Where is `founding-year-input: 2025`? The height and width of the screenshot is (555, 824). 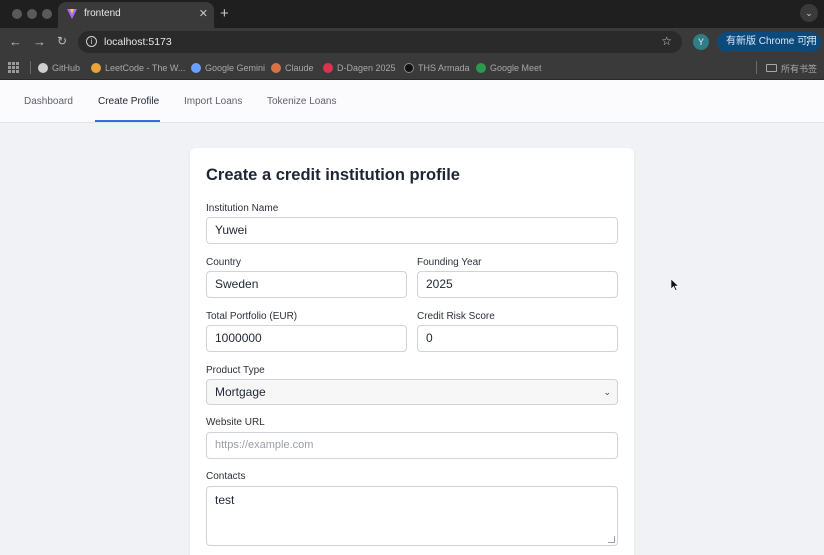
founding-year-input: 2025 is located at coordinates (517, 284).